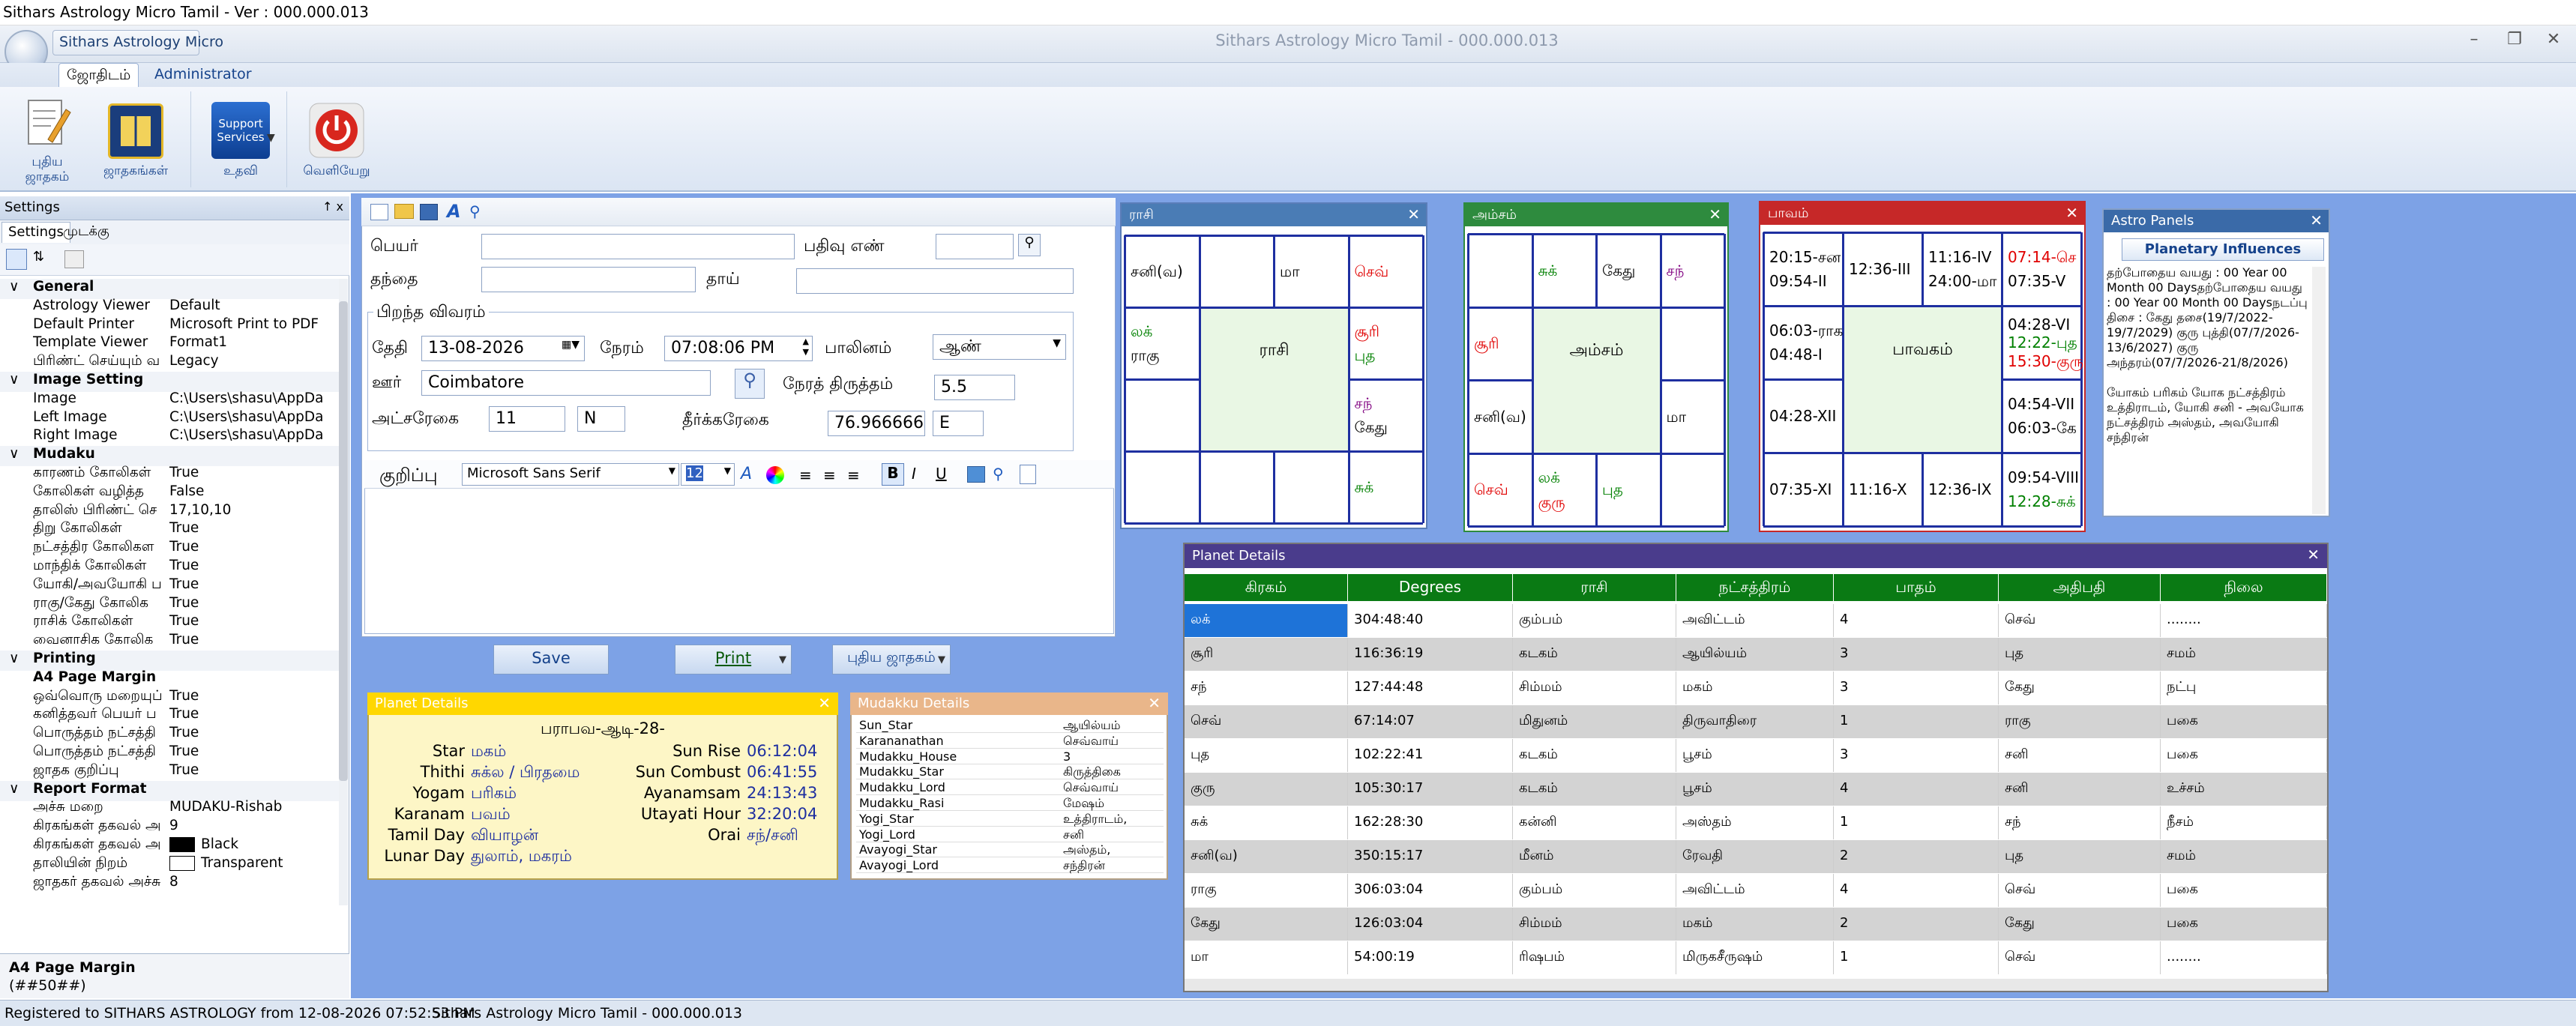 The width and height of the screenshot is (2576, 1026). What do you see at coordinates (169, 419) in the screenshot?
I see `property-row: Left Image C:\Users\shasu\AppDa` at bounding box center [169, 419].